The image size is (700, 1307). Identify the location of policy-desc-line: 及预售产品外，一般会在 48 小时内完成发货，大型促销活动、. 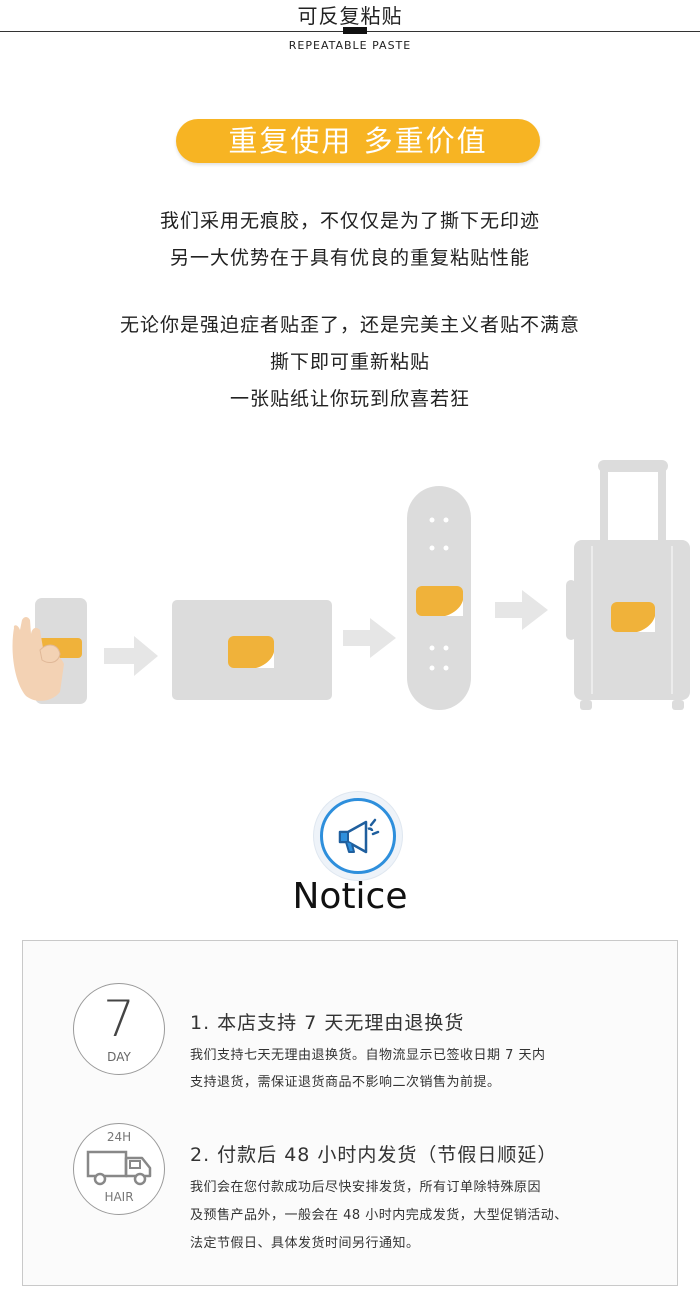
(379, 1215).